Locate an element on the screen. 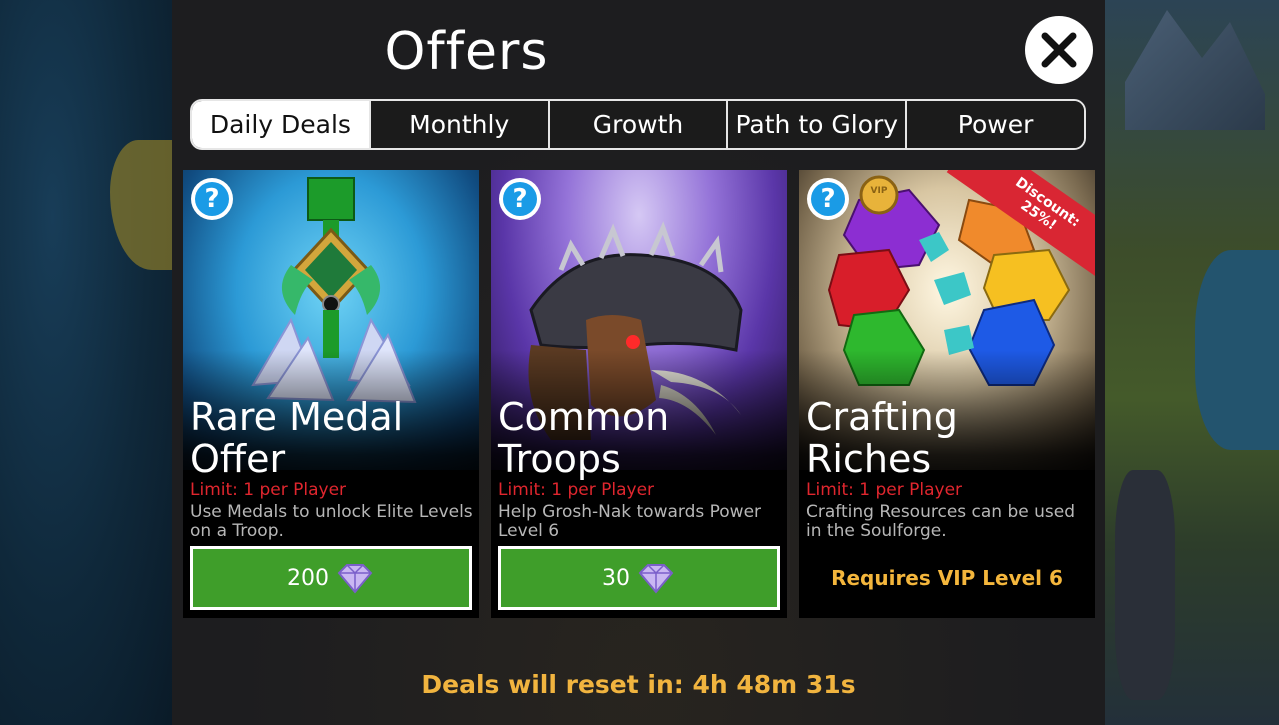  close-icon is located at coordinates (1059, 50).